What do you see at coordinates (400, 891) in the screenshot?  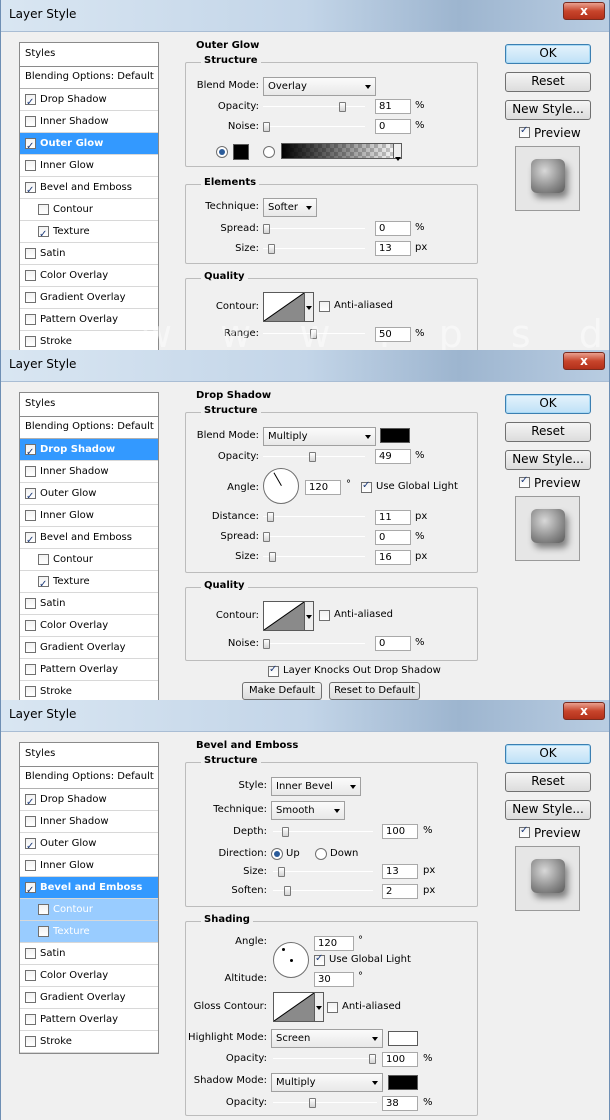 I see `soften-field: 2` at bounding box center [400, 891].